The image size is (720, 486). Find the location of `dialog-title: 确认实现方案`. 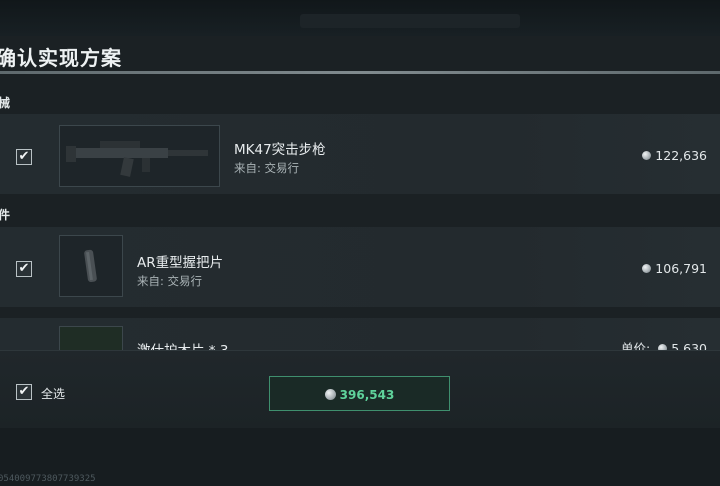

dialog-title: 确认实现方案 is located at coordinates (61, 58).